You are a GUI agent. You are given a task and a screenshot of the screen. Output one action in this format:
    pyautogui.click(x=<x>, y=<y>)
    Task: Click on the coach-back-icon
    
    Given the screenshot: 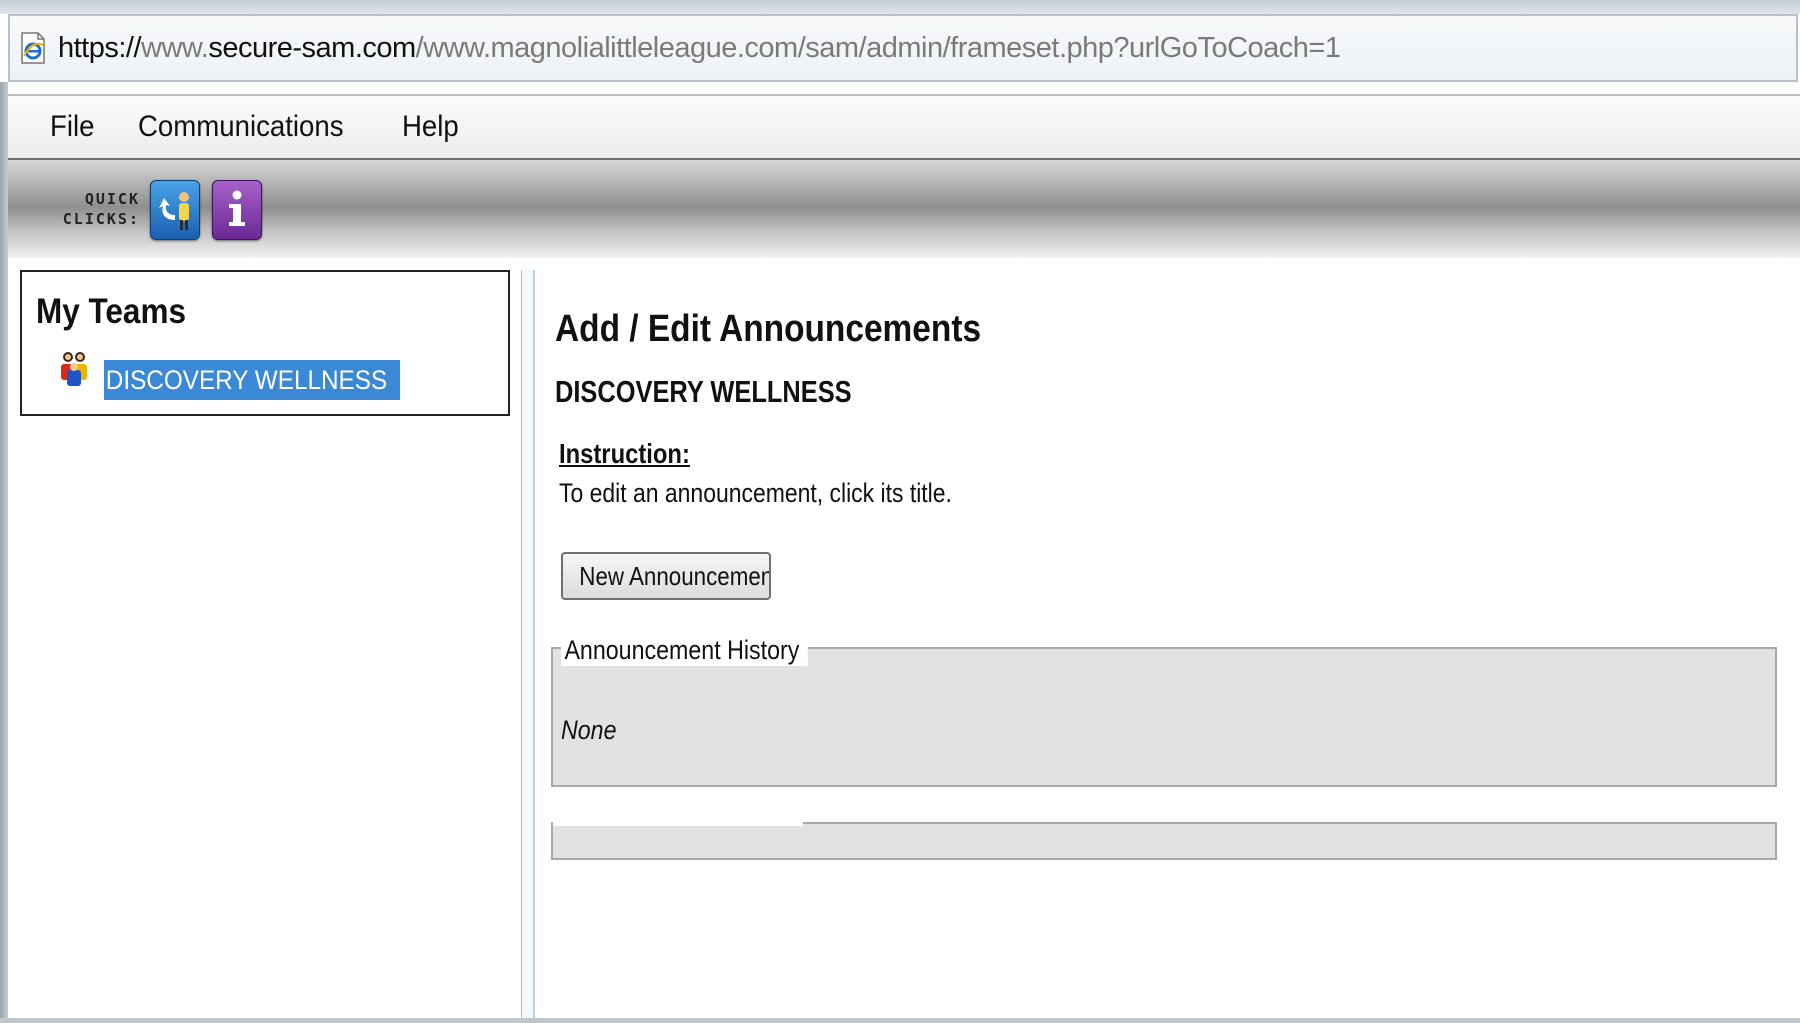 What is the action you would take?
    pyautogui.click(x=174, y=211)
    